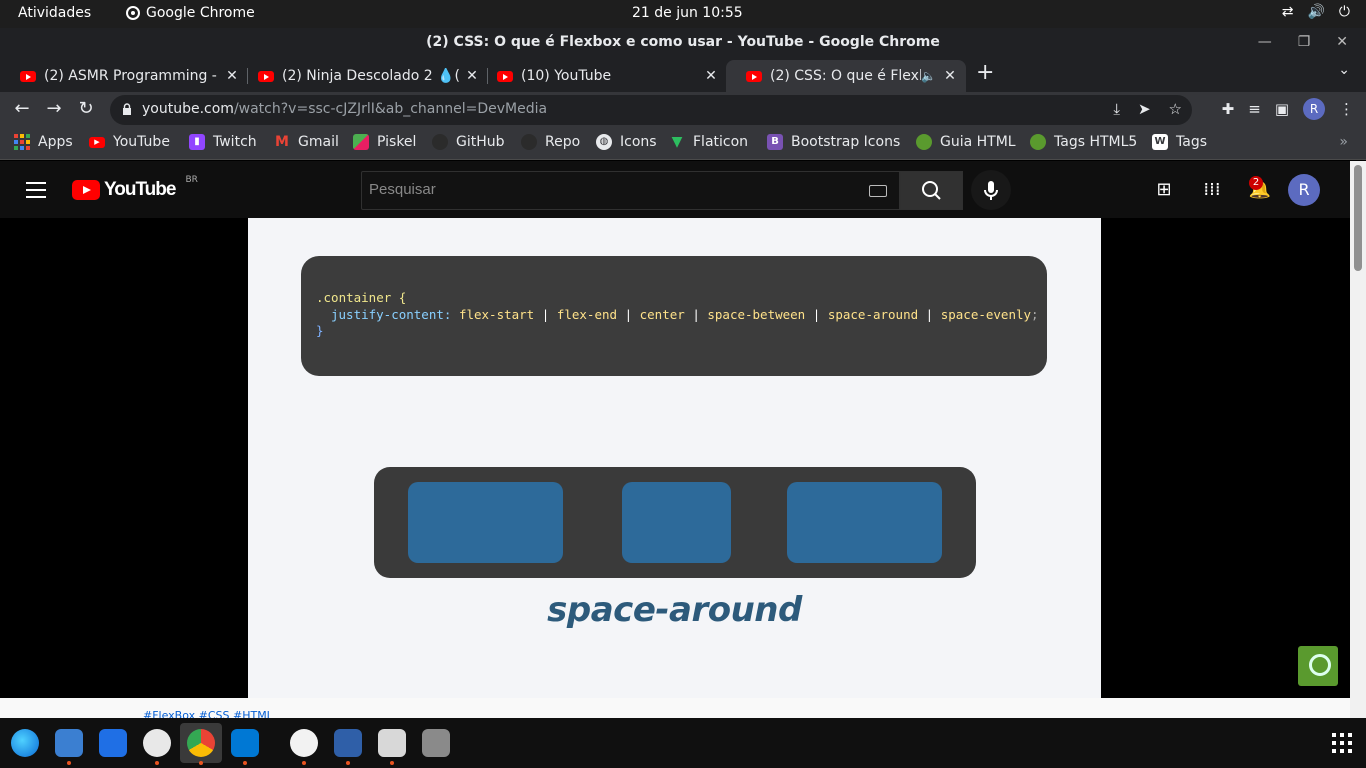 The image size is (1366, 768). Describe the element at coordinates (1254, 109) in the screenshot. I see `media-control-icon: ≡` at that location.